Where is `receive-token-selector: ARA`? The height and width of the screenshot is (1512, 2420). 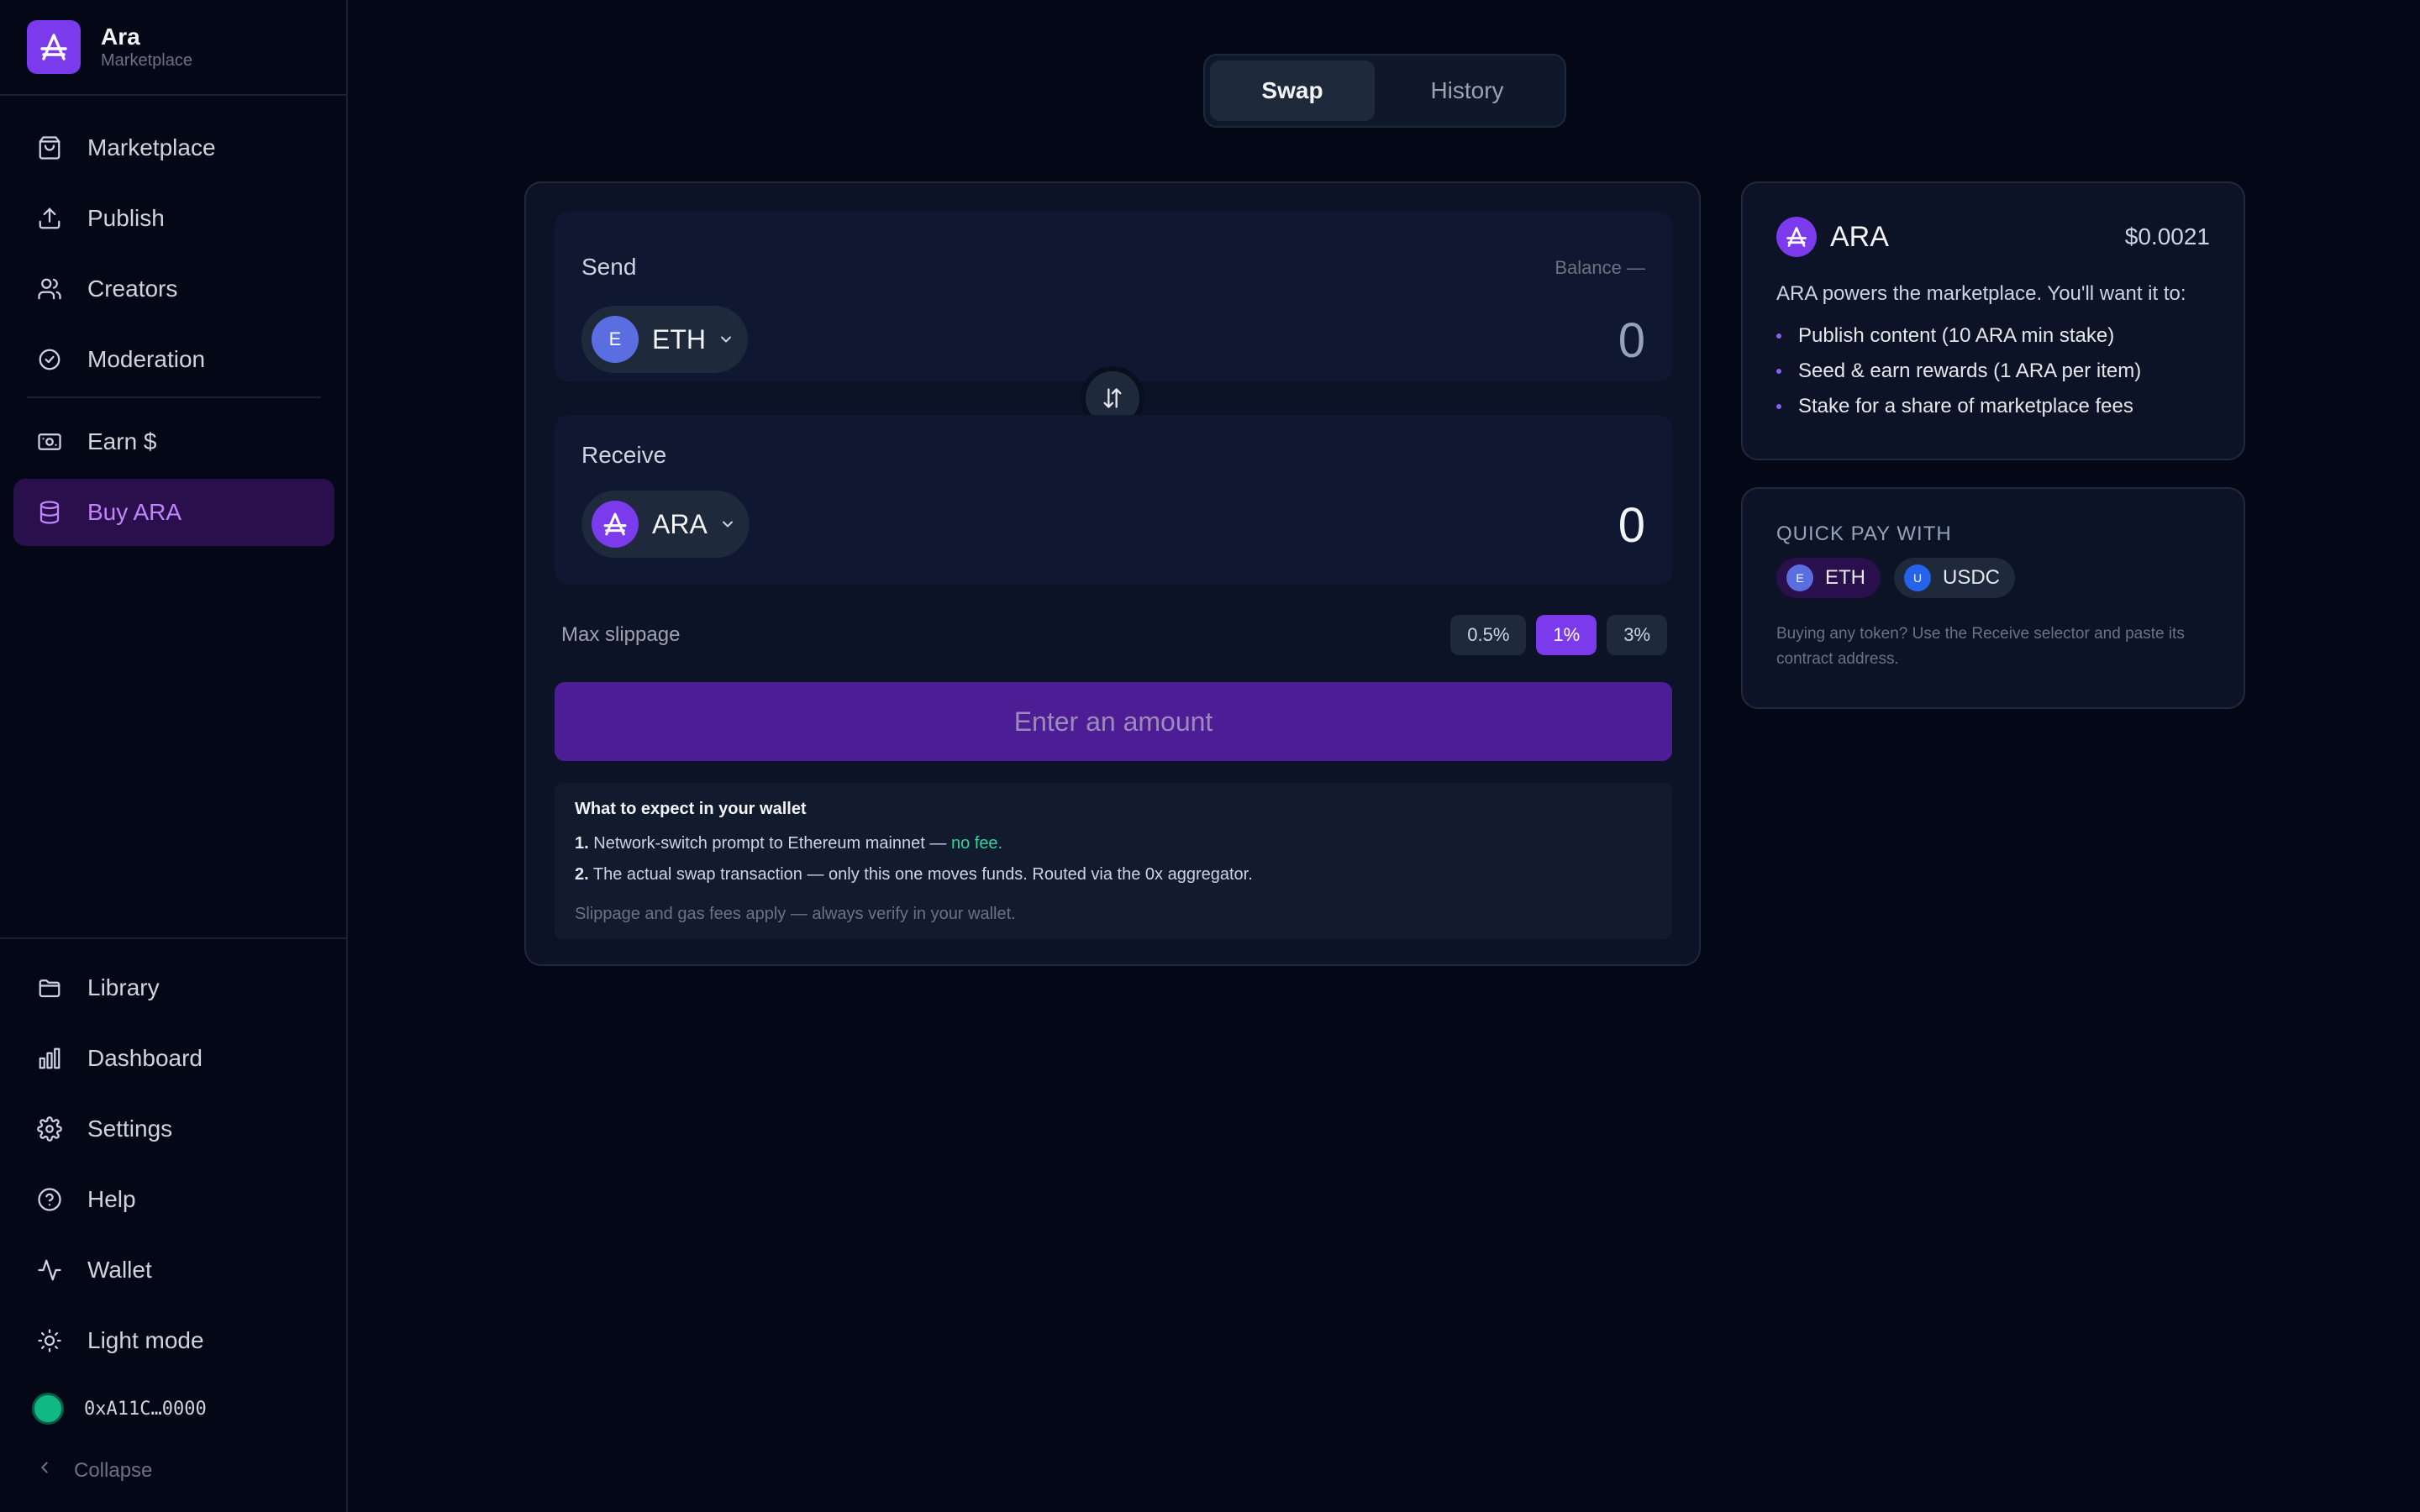 receive-token-selector: ARA is located at coordinates (665, 524).